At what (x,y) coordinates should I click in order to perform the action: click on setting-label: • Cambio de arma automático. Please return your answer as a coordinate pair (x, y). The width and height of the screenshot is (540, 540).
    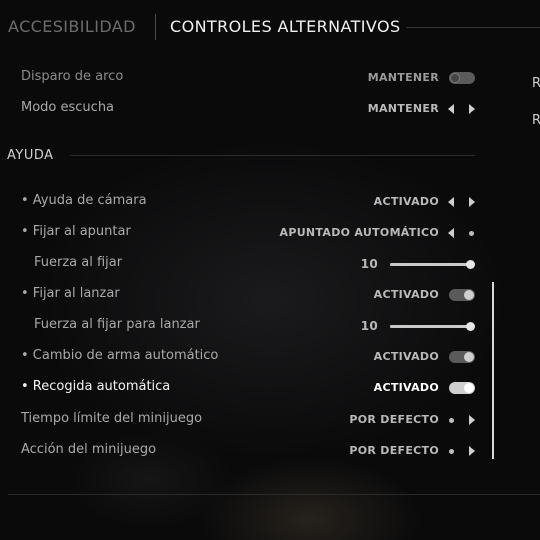
    Looking at the image, I should click on (120, 355).